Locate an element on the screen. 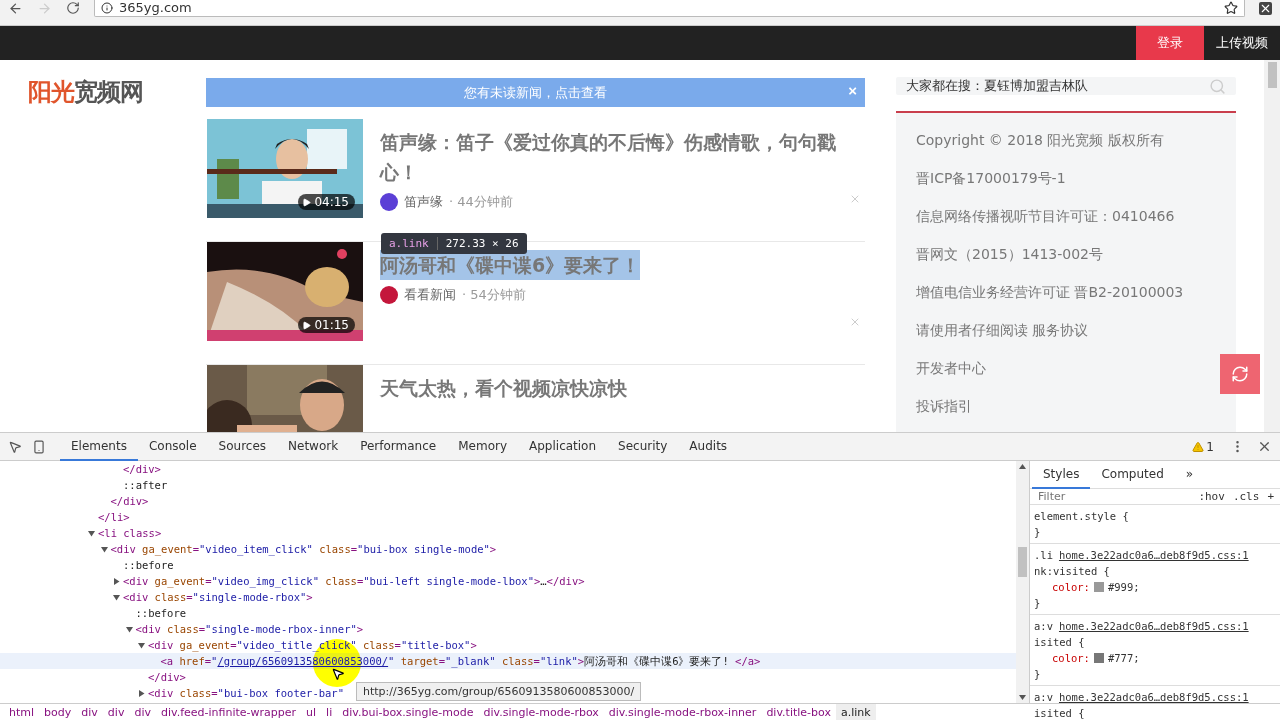  filter-toggle: .cls is located at coordinates (1246, 496).